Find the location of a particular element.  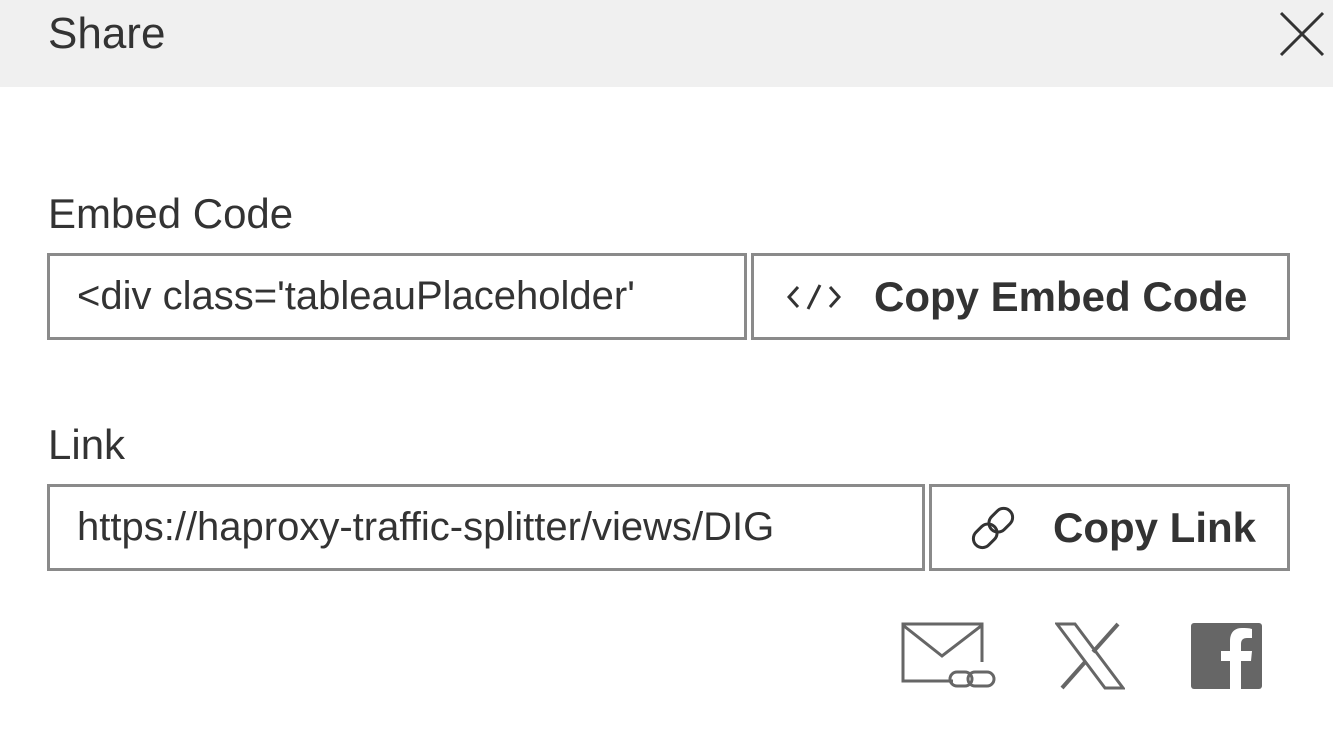

email-link-icon is located at coordinates (950, 658).